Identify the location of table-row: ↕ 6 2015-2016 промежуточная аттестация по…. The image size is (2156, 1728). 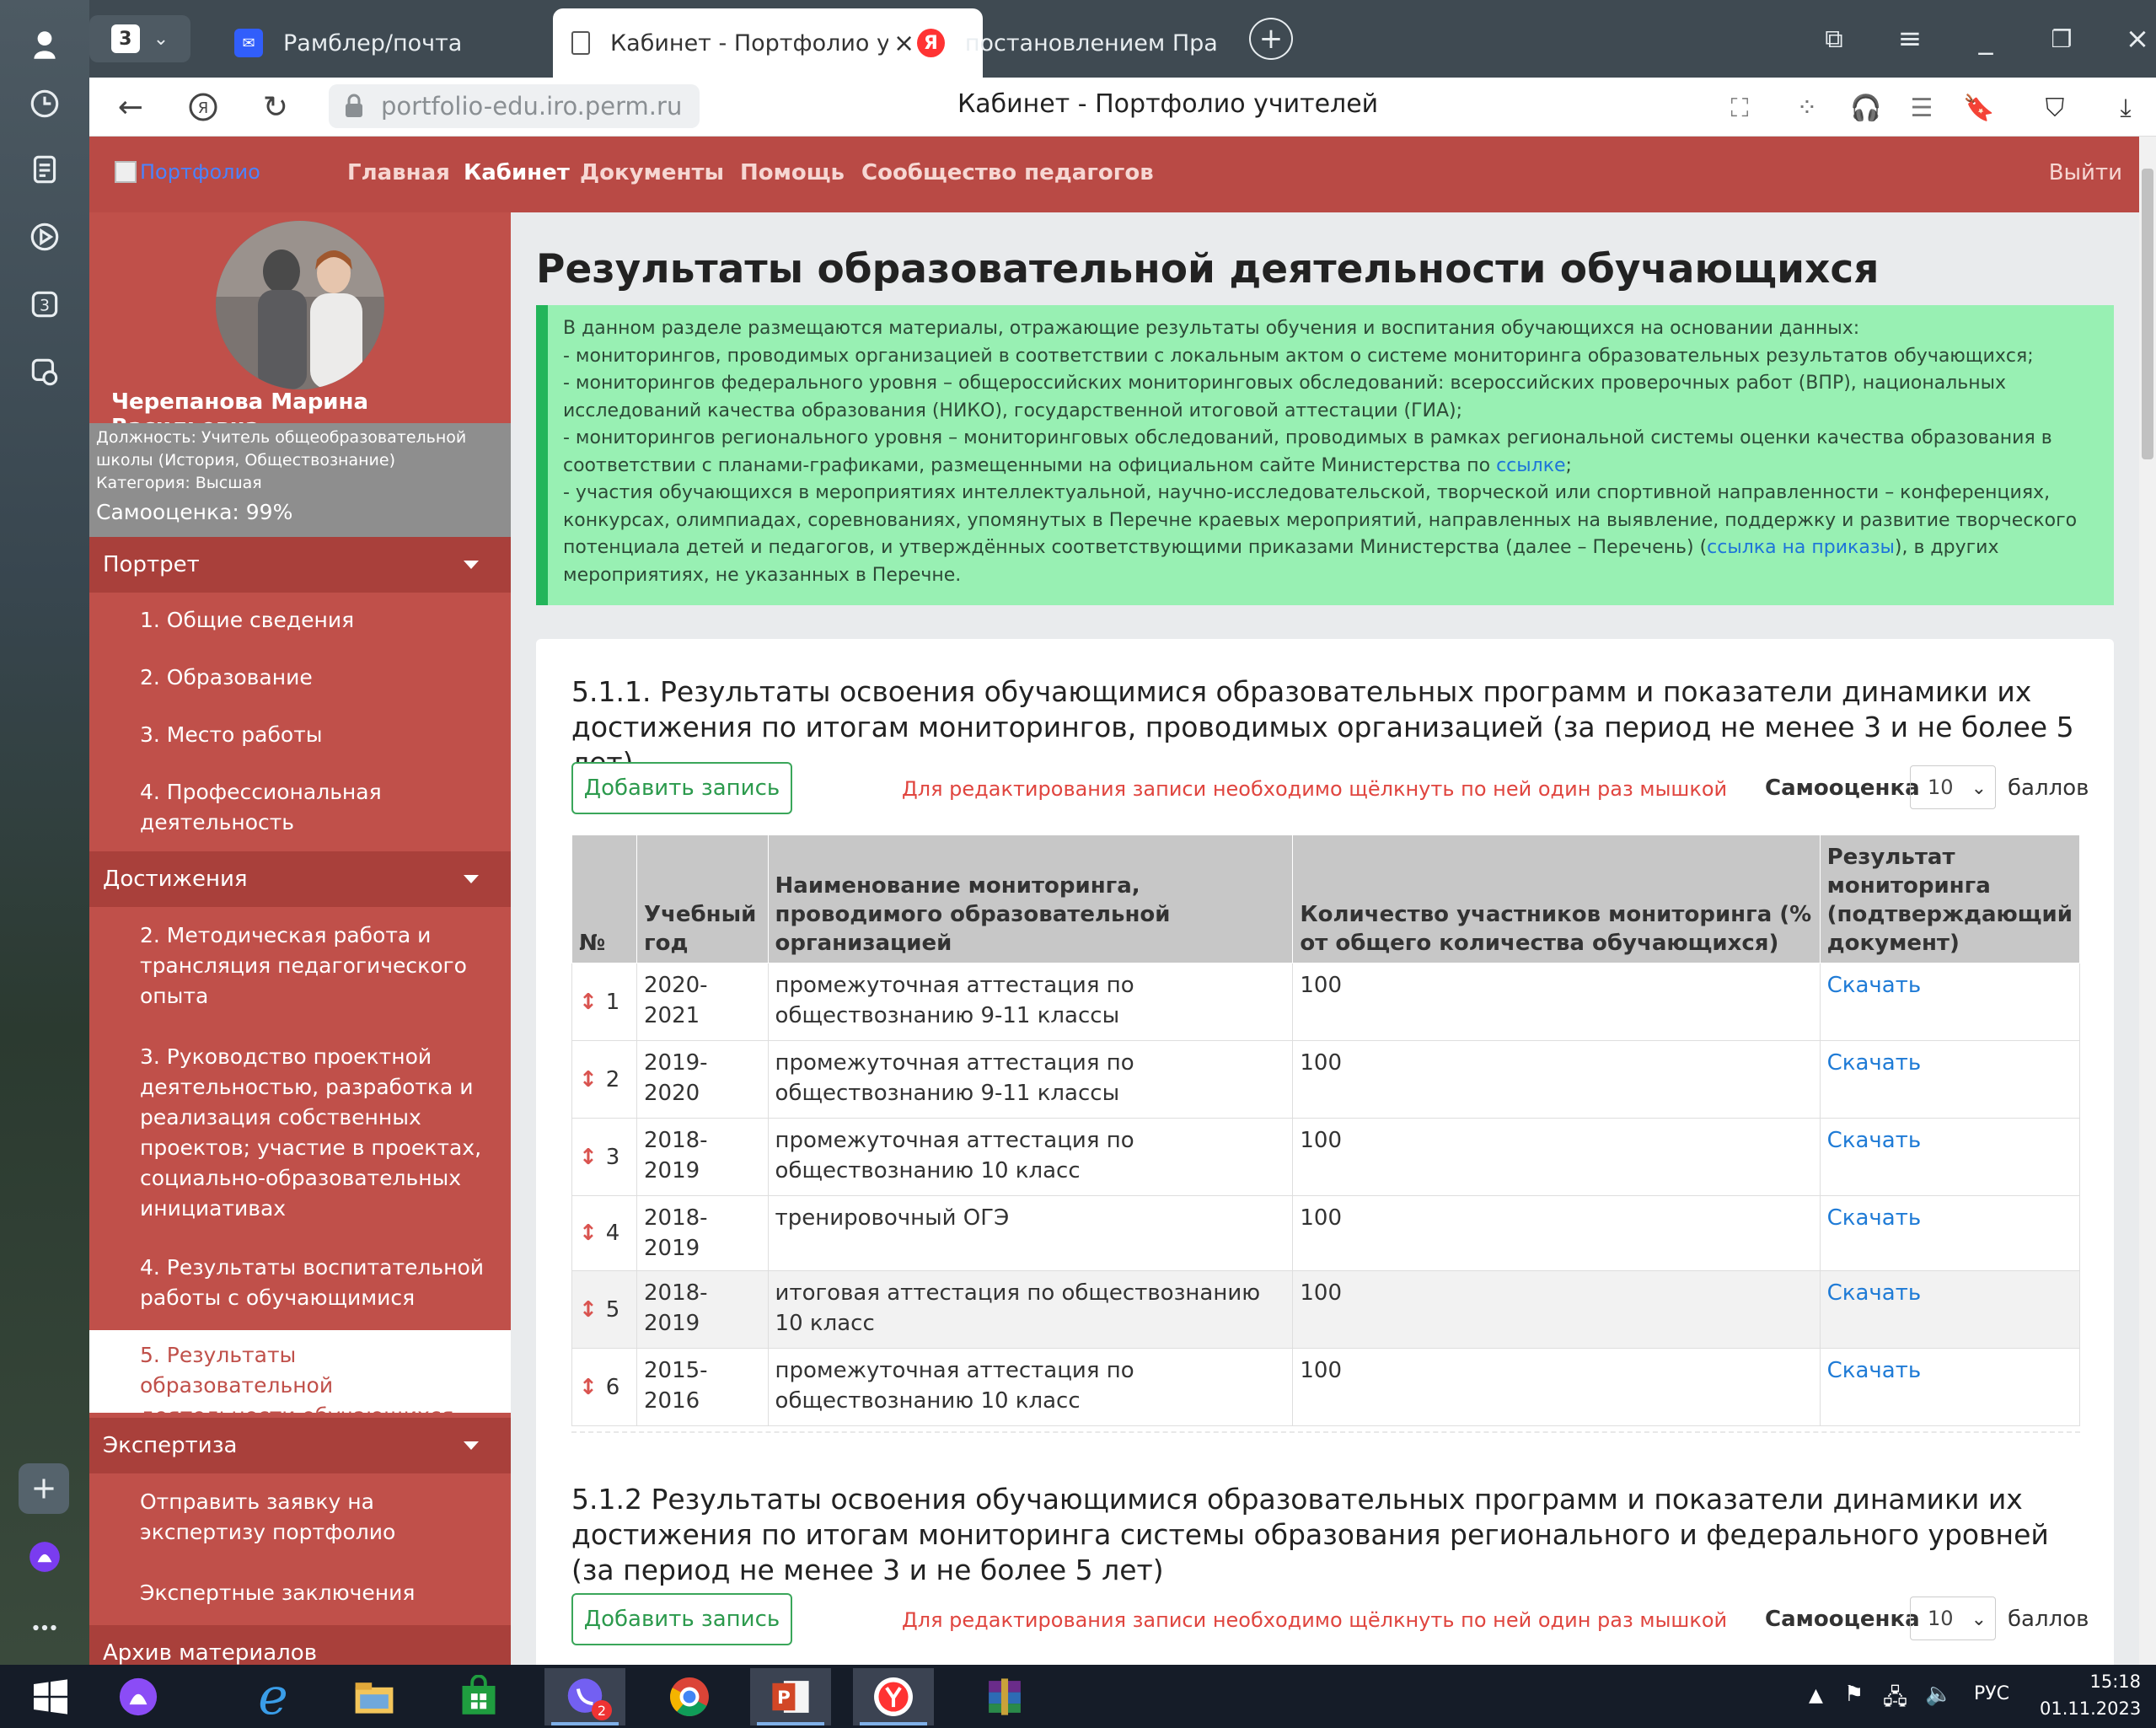
(1326, 1387).